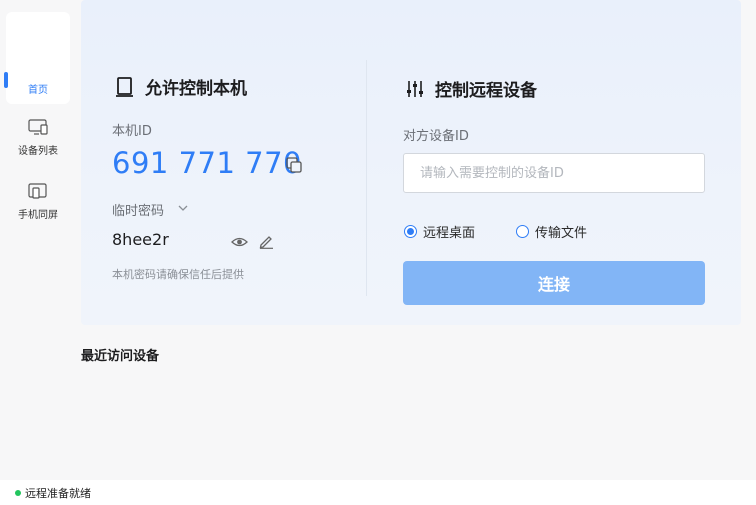 This screenshot has width=756, height=505. I want to click on temp-password-value: 8hee2r, so click(140, 239).